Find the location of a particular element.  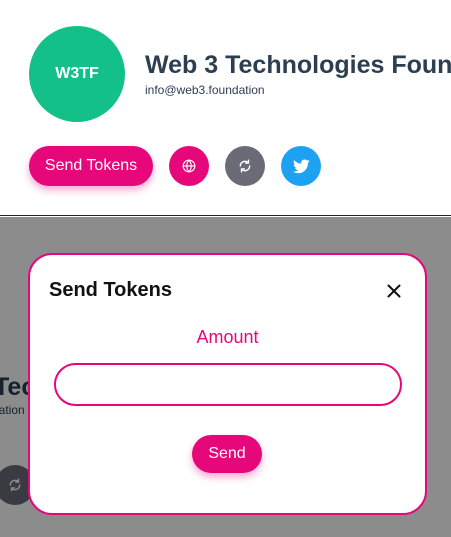

close-icon is located at coordinates (394, 291).